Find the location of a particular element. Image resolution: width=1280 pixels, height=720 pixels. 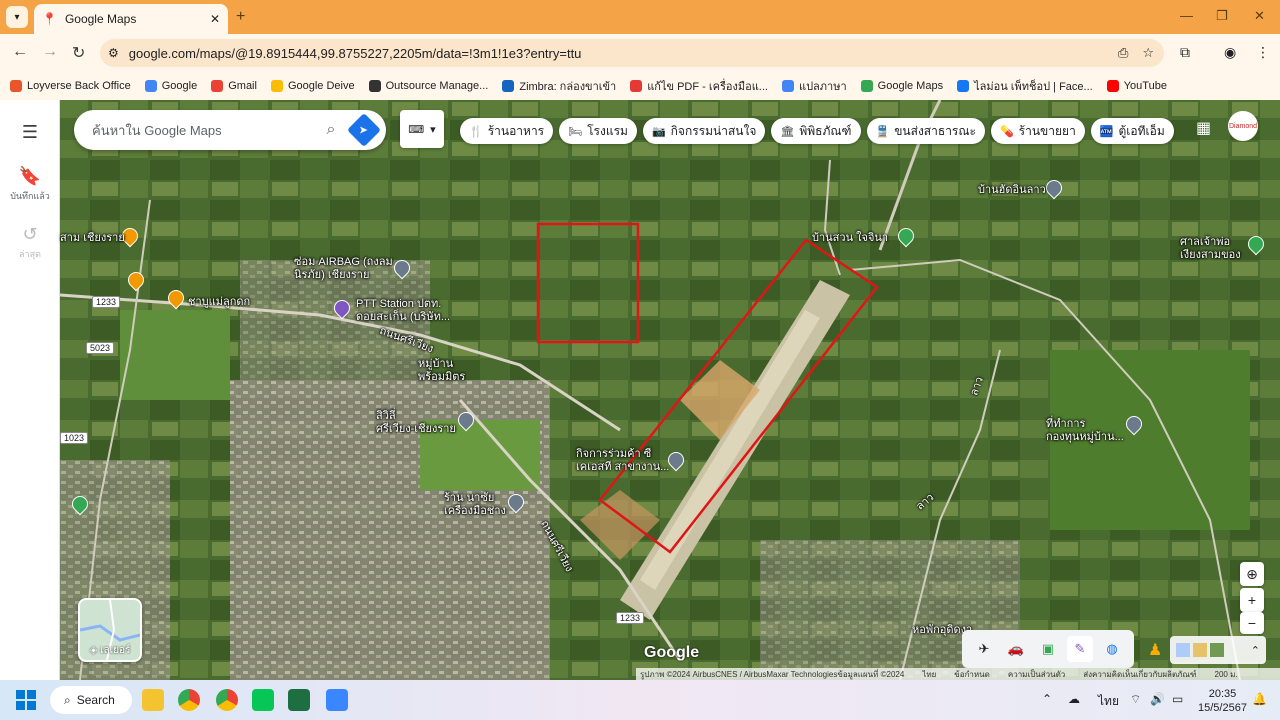

notification-bell-icon: 🔔 is located at coordinates (1259, 699).